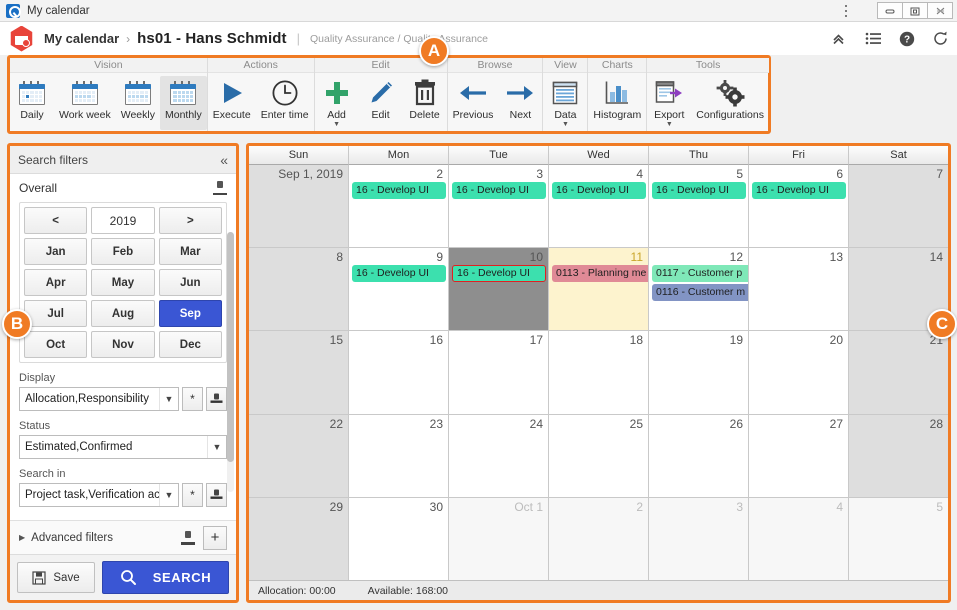  What do you see at coordinates (399, 539) in the screenshot?
I see `calendar-day-cell: 30` at bounding box center [399, 539].